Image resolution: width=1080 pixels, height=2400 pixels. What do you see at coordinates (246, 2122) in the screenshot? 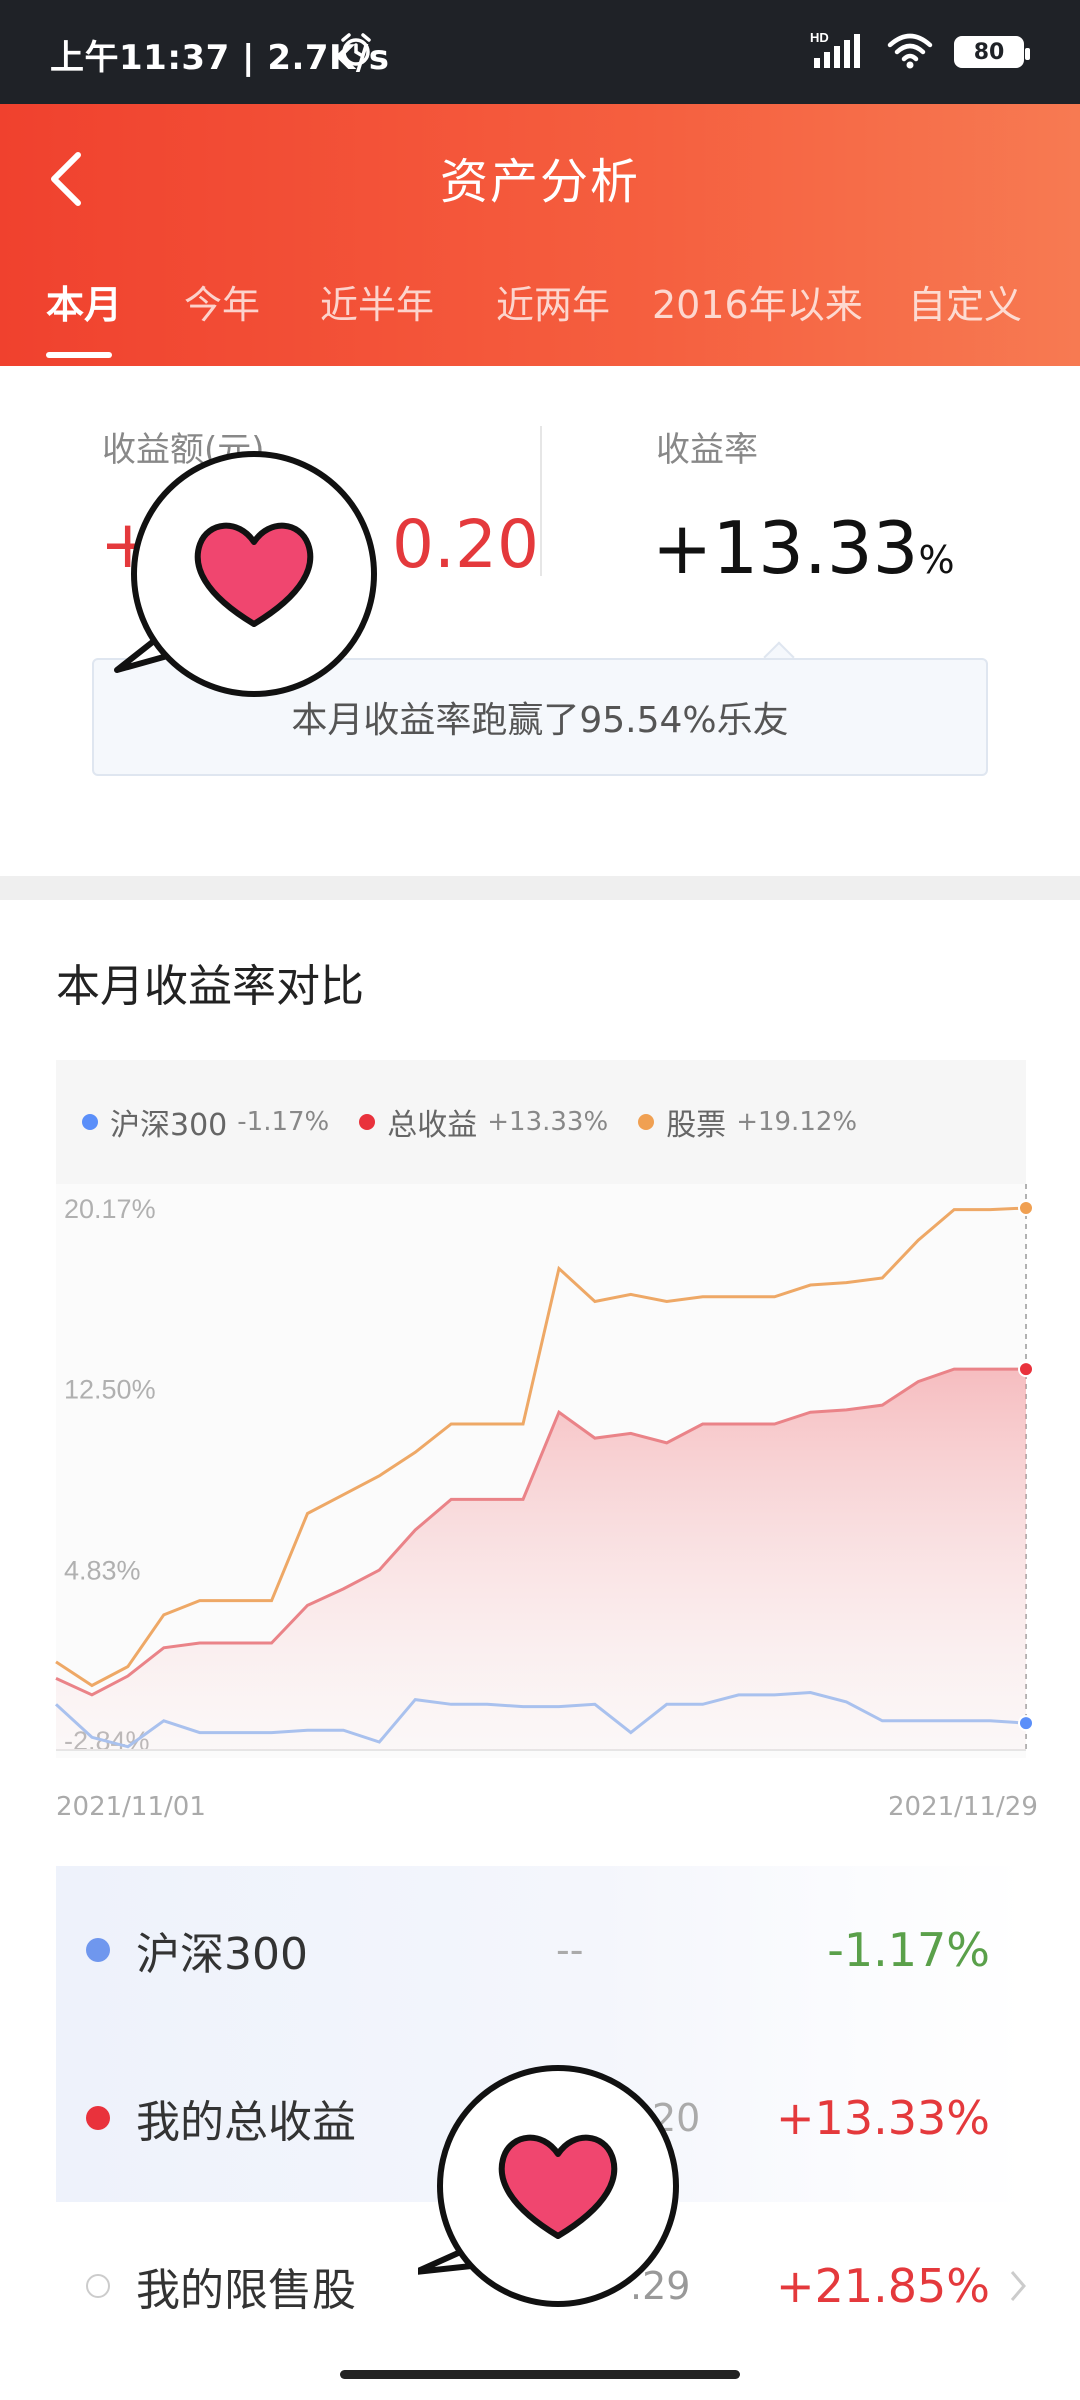
I see `row-name: 我的总收益` at bounding box center [246, 2122].